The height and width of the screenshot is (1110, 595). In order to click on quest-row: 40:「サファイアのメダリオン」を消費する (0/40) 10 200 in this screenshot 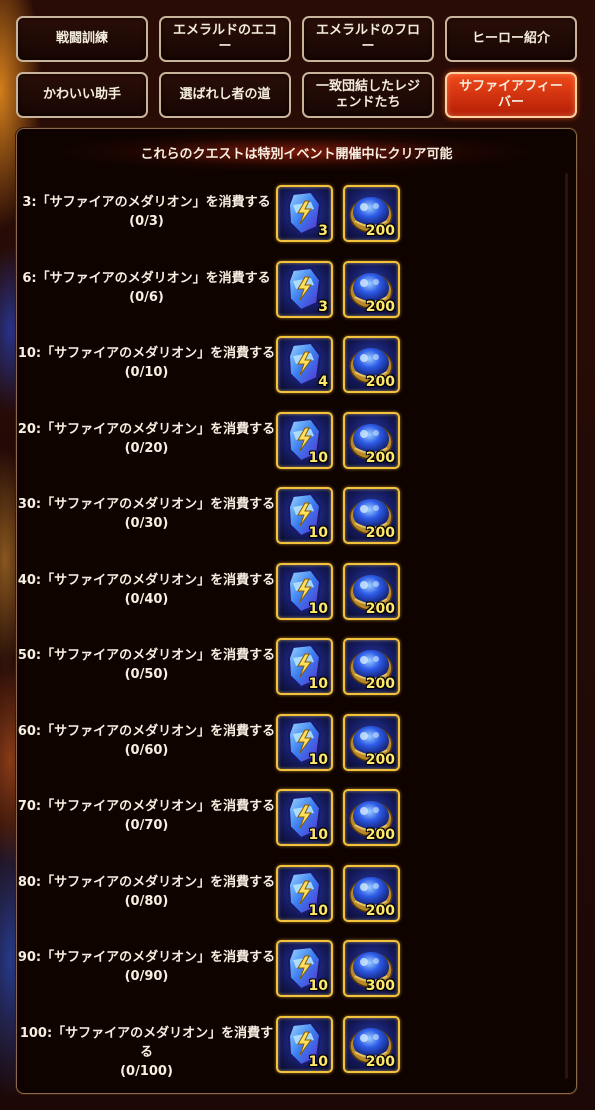, I will do `click(287, 600)`.